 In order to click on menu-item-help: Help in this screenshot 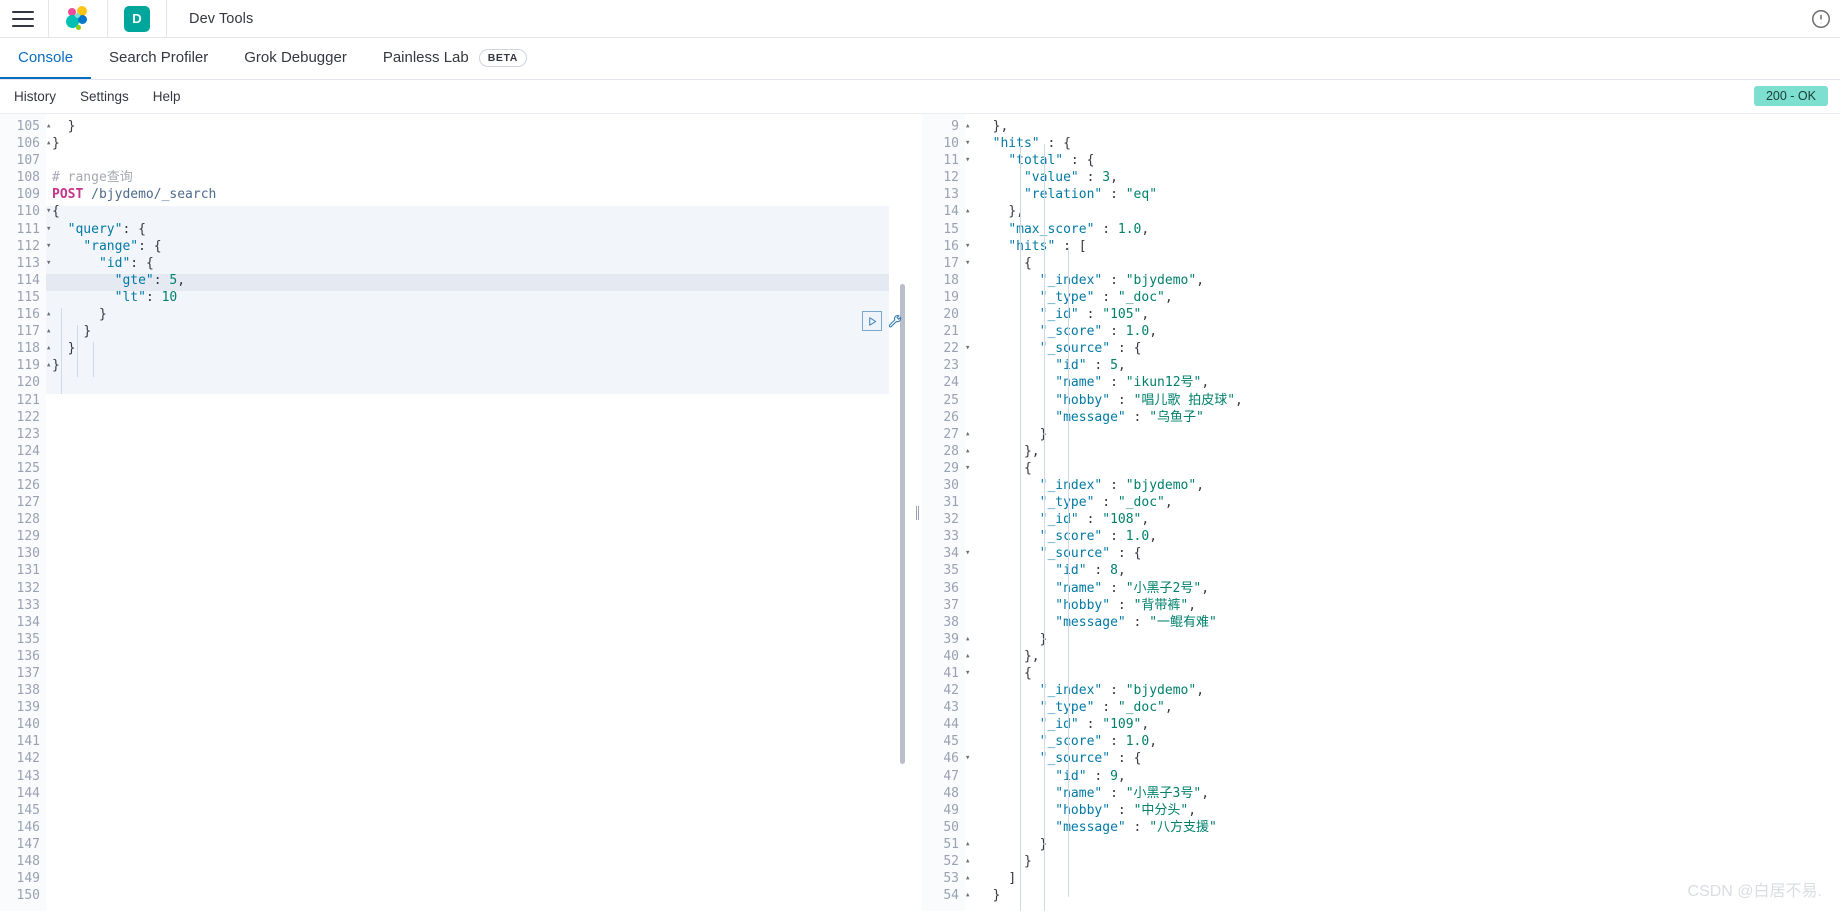, I will do `click(167, 97)`.